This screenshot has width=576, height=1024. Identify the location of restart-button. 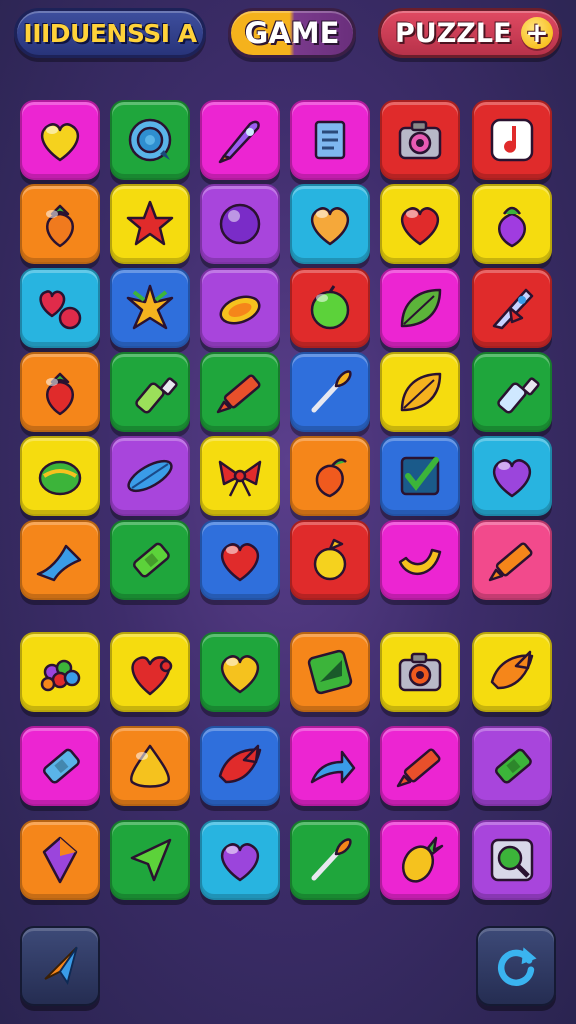
(516, 966).